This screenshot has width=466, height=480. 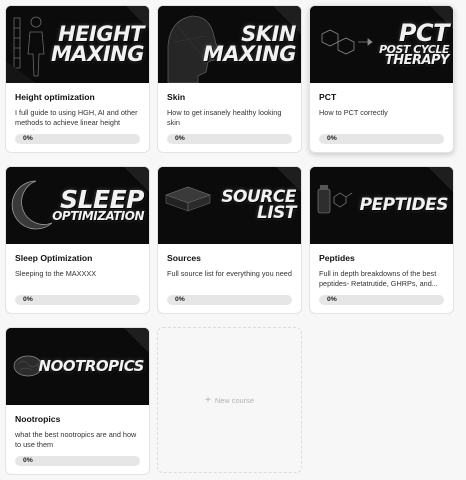 I want to click on thumbnail-line: NOOTROPICS, so click(x=91, y=365).